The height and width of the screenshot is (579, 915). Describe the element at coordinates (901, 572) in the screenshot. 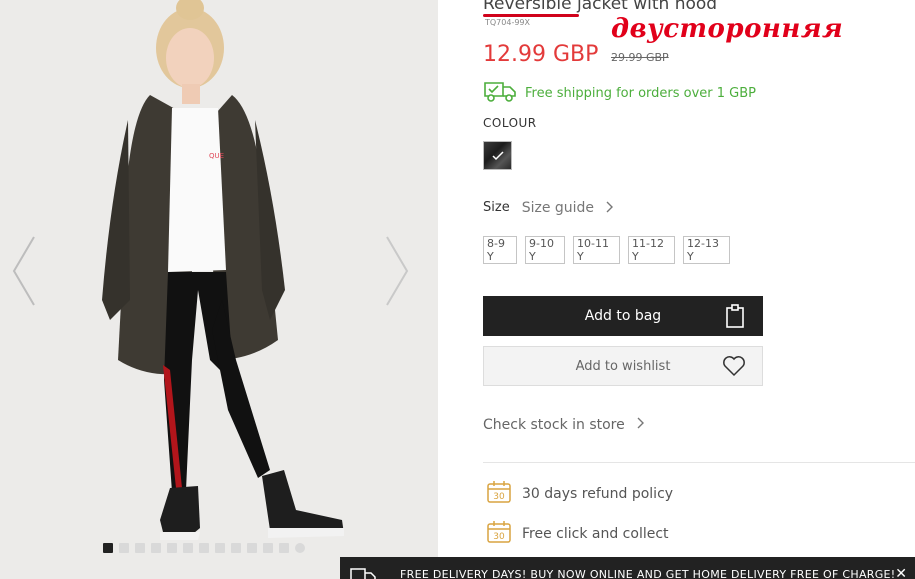

I see `close-icon: ✕` at that location.